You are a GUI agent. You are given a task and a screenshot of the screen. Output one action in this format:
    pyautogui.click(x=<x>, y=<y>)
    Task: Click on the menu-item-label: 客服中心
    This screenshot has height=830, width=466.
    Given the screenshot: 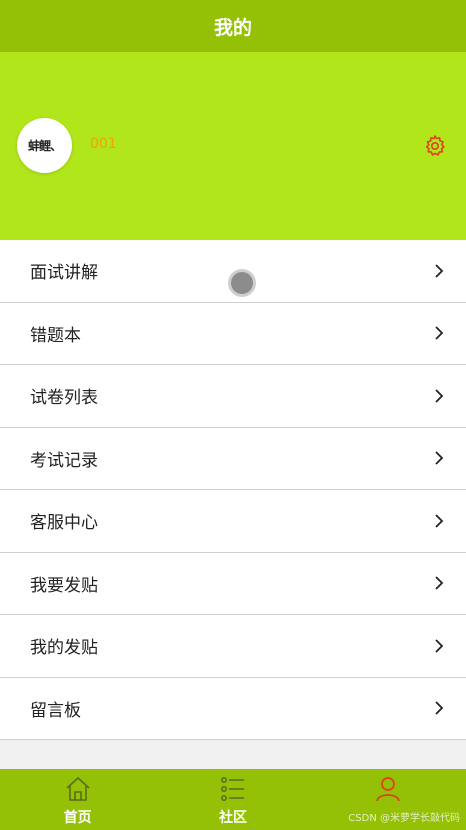 What is the action you would take?
    pyautogui.click(x=64, y=523)
    